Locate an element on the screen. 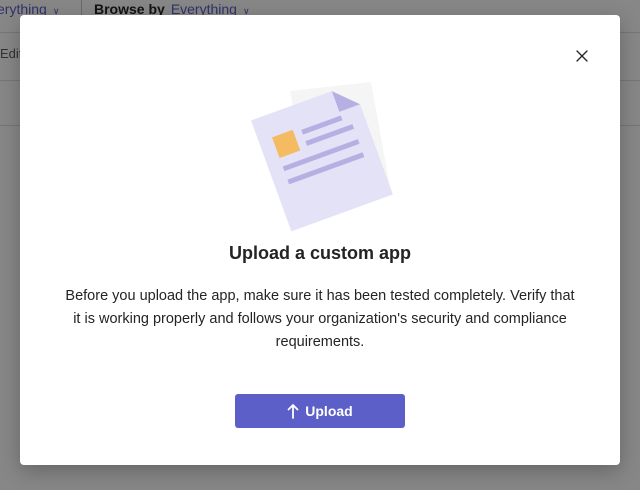 This screenshot has width=640, height=490. dialog-title: Upload a custom app is located at coordinates (320, 253).